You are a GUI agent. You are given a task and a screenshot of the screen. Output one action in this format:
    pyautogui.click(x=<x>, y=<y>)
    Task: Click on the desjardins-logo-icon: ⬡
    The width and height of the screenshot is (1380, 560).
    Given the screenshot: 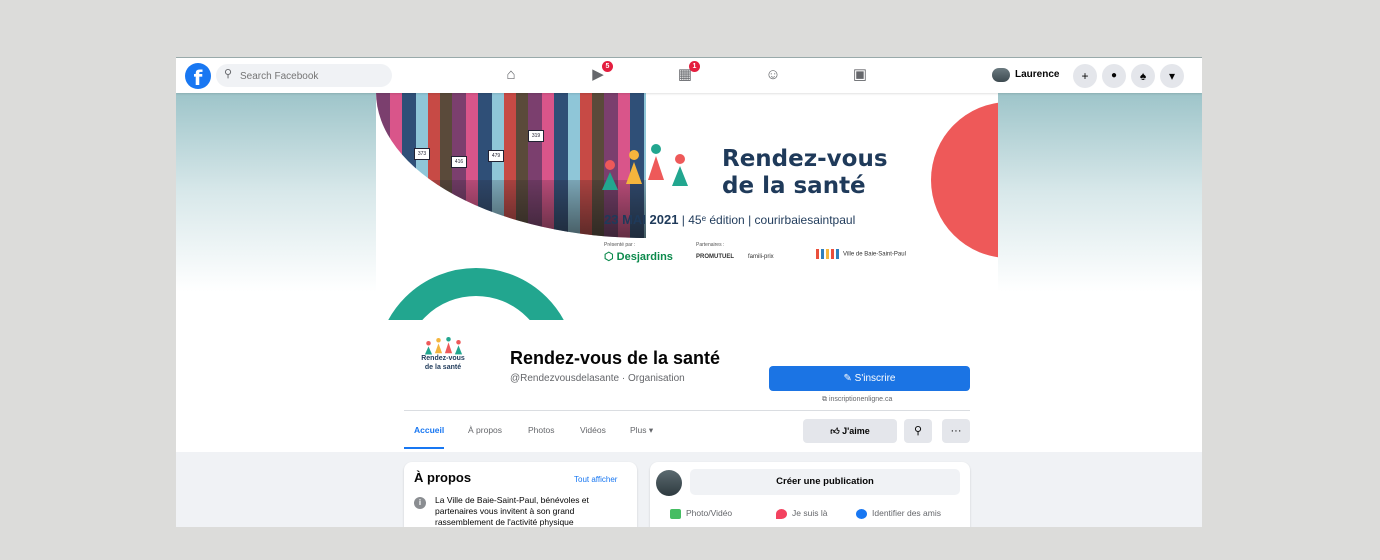 What is the action you would take?
    pyautogui.click(x=610, y=257)
    